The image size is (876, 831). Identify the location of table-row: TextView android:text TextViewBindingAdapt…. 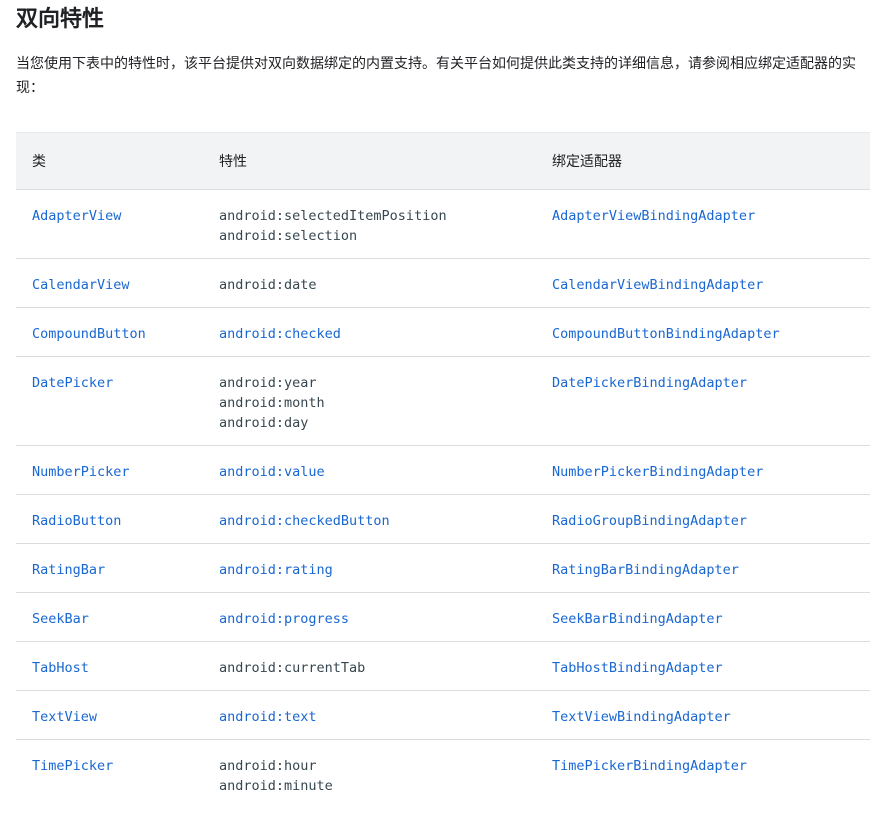
(443, 715).